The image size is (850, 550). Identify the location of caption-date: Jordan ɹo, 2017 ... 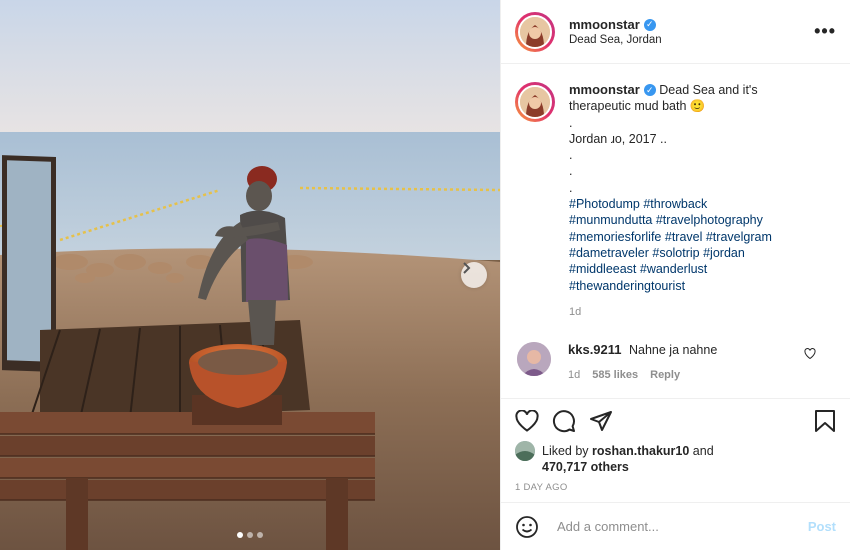
(618, 138).